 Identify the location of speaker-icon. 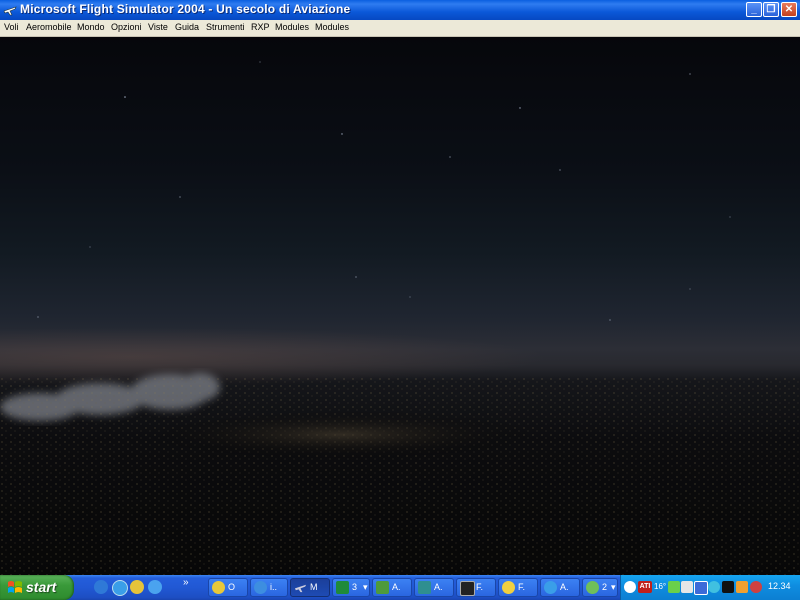
(701, 588).